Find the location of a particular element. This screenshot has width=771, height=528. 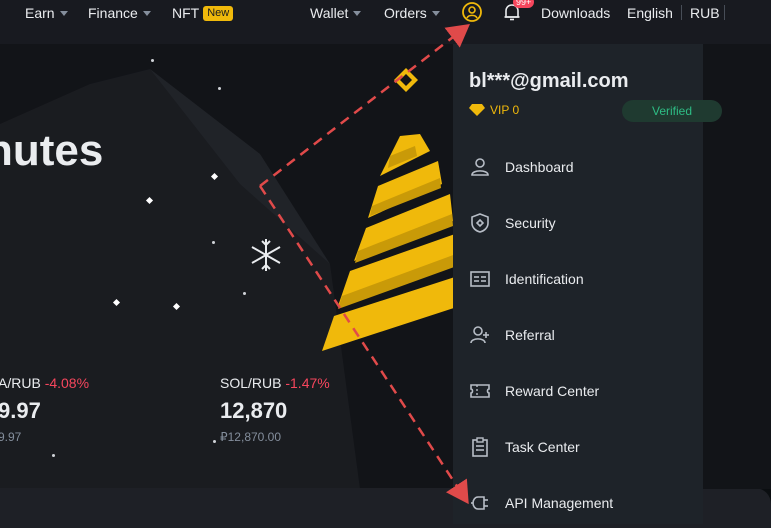

ticker-pair: A/RUB -4.08% is located at coordinates (44, 383).